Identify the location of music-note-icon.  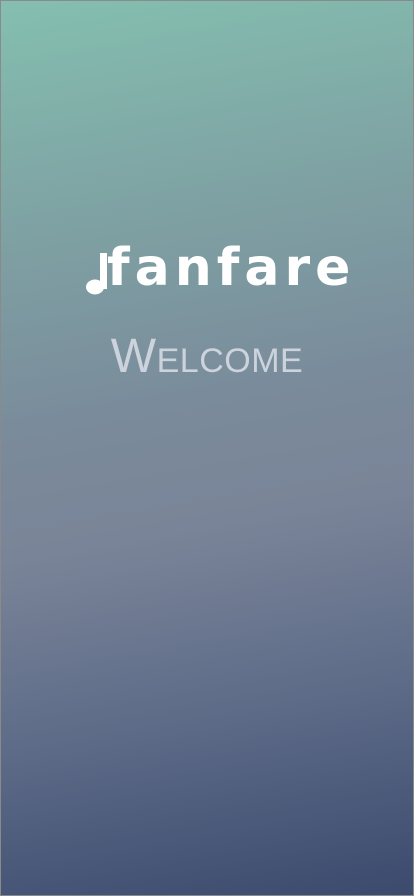
(96, 274).